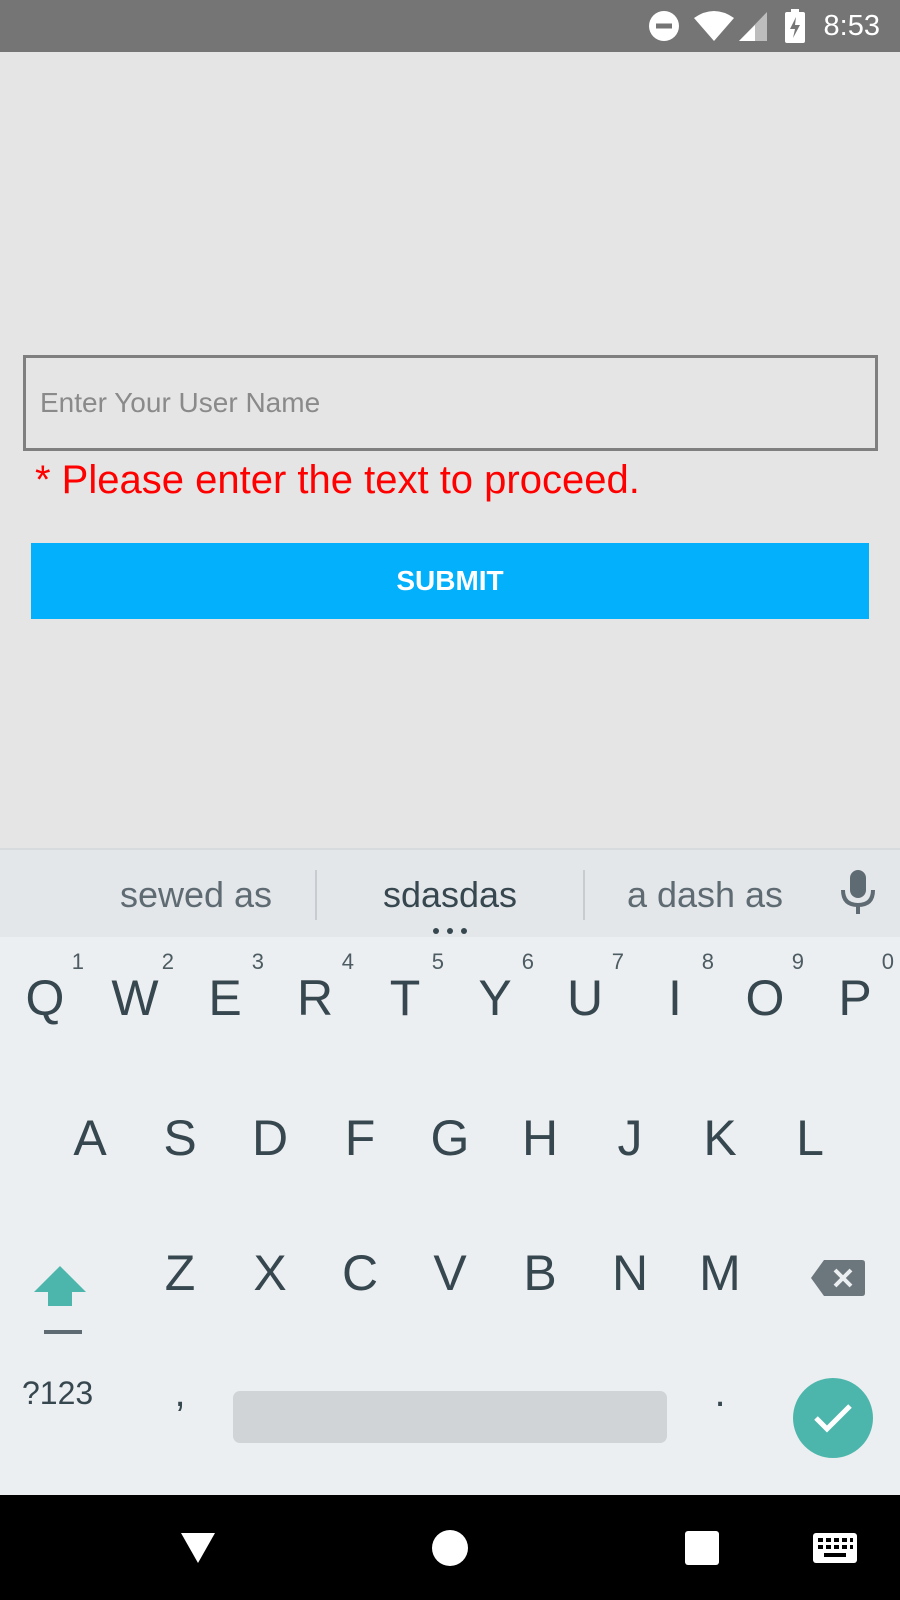 The height and width of the screenshot is (1600, 900). What do you see at coordinates (720, 1393) in the screenshot?
I see `period-key: .` at bounding box center [720, 1393].